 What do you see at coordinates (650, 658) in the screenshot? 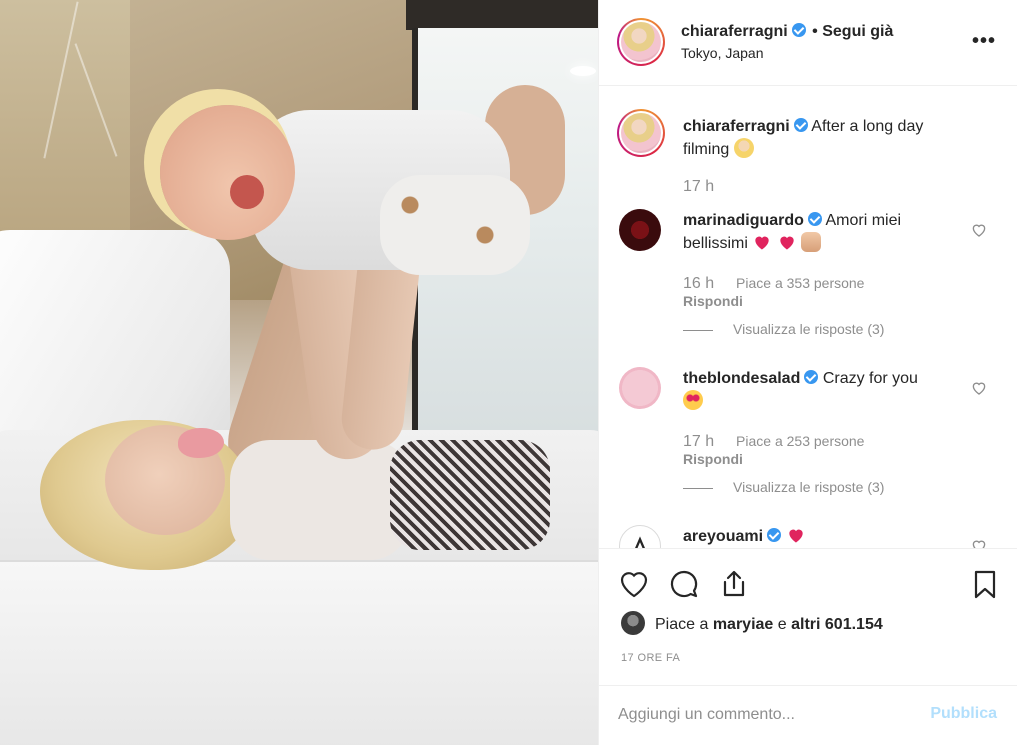
I see `post-time-ago: 17 ORE FA` at bounding box center [650, 658].